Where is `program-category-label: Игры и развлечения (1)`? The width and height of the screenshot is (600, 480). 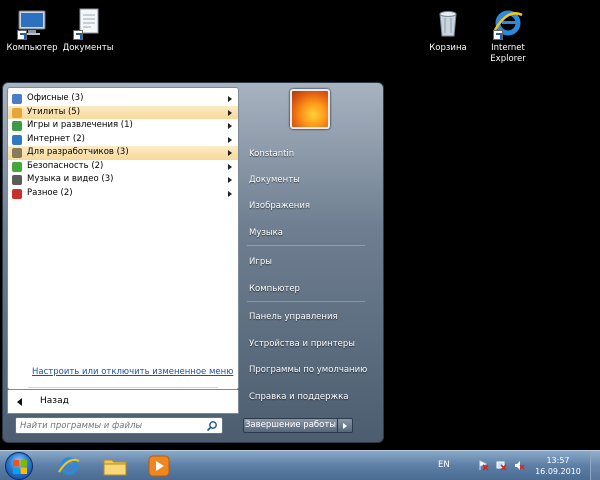 program-category-label: Игры и развлечения (1) is located at coordinates (80, 125).